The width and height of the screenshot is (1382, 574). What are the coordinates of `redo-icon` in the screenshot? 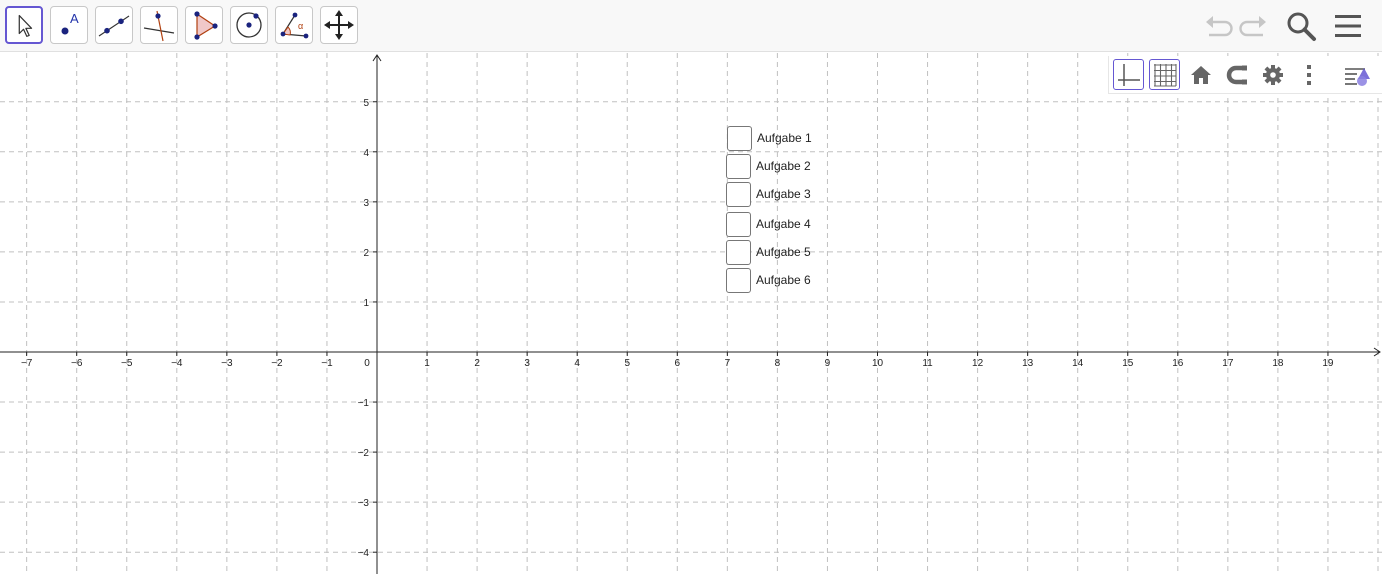 It's located at (1252, 26).